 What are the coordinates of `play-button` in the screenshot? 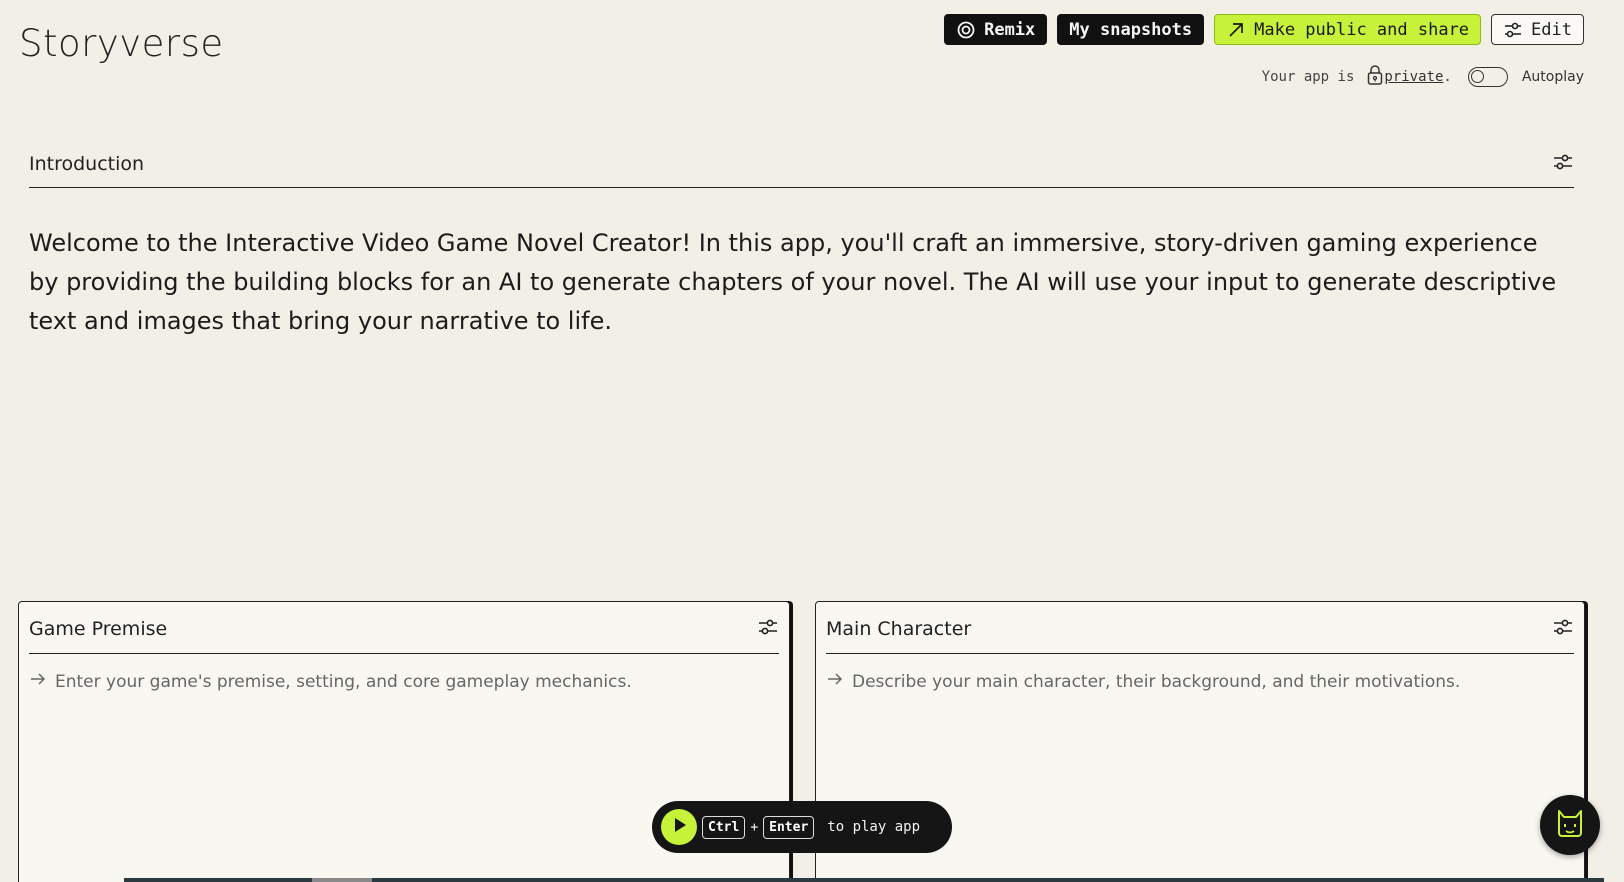 It's located at (679, 827).